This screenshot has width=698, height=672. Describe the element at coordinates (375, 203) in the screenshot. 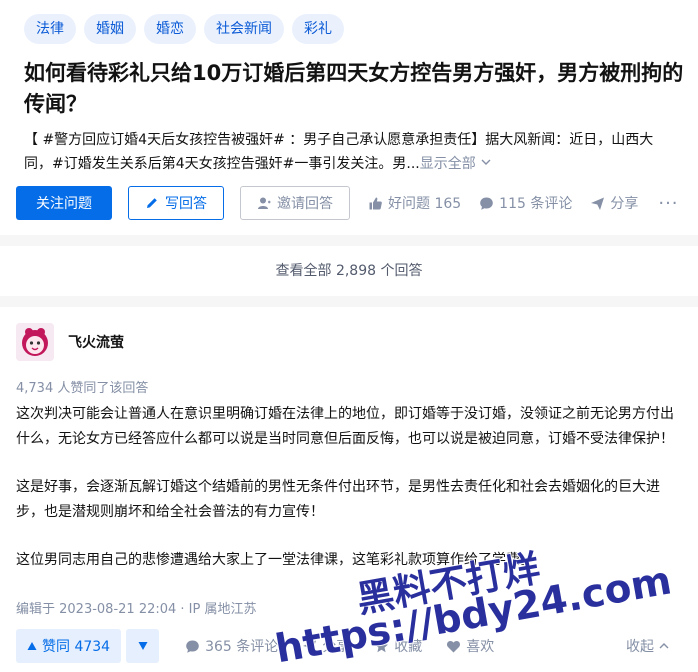

I see `thumb-up-icon` at that location.